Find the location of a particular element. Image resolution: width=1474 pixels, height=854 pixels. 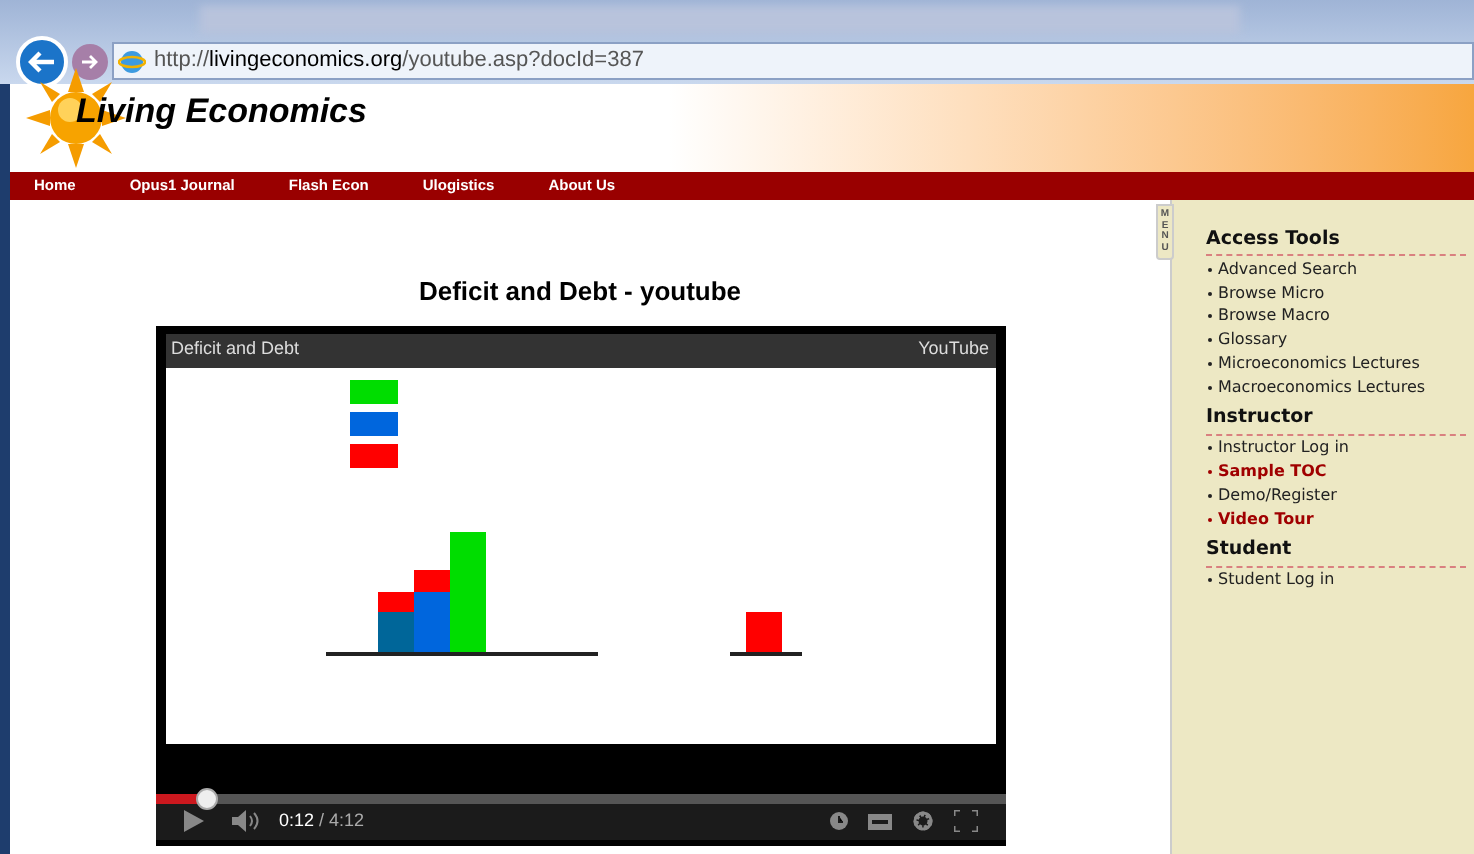

play-icon is located at coordinates (193, 821).